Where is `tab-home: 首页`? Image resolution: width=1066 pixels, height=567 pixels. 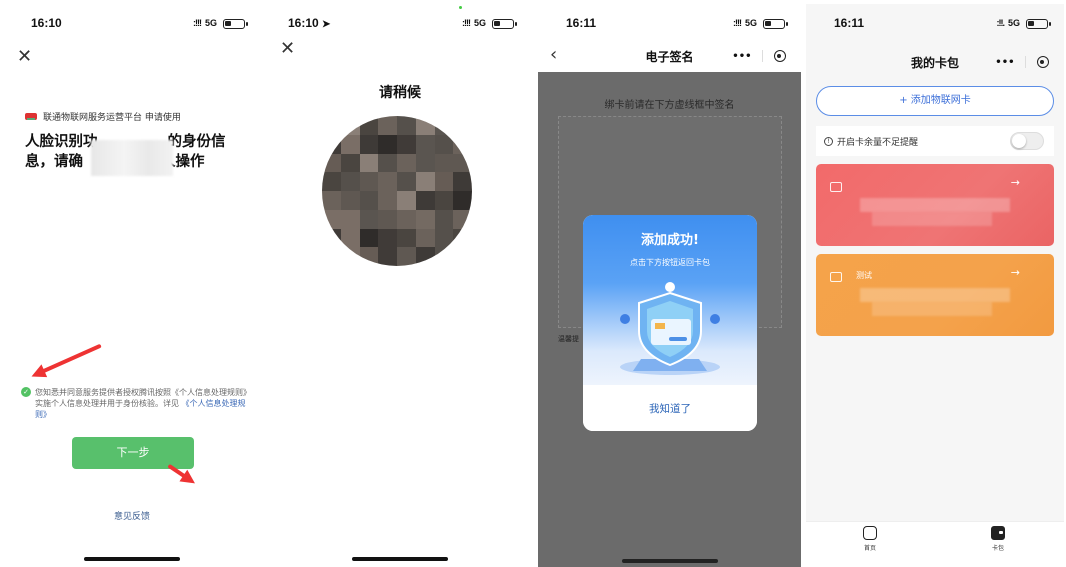 tab-home: 首页 is located at coordinates (870, 539).